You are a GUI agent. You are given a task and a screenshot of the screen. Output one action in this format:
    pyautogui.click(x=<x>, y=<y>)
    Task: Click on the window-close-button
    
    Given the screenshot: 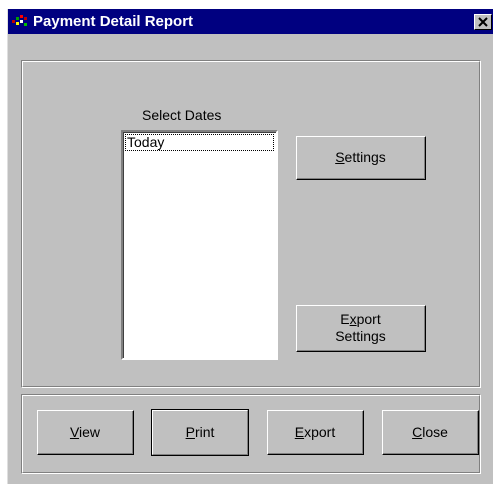 What is the action you would take?
    pyautogui.click(x=483, y=22)
    